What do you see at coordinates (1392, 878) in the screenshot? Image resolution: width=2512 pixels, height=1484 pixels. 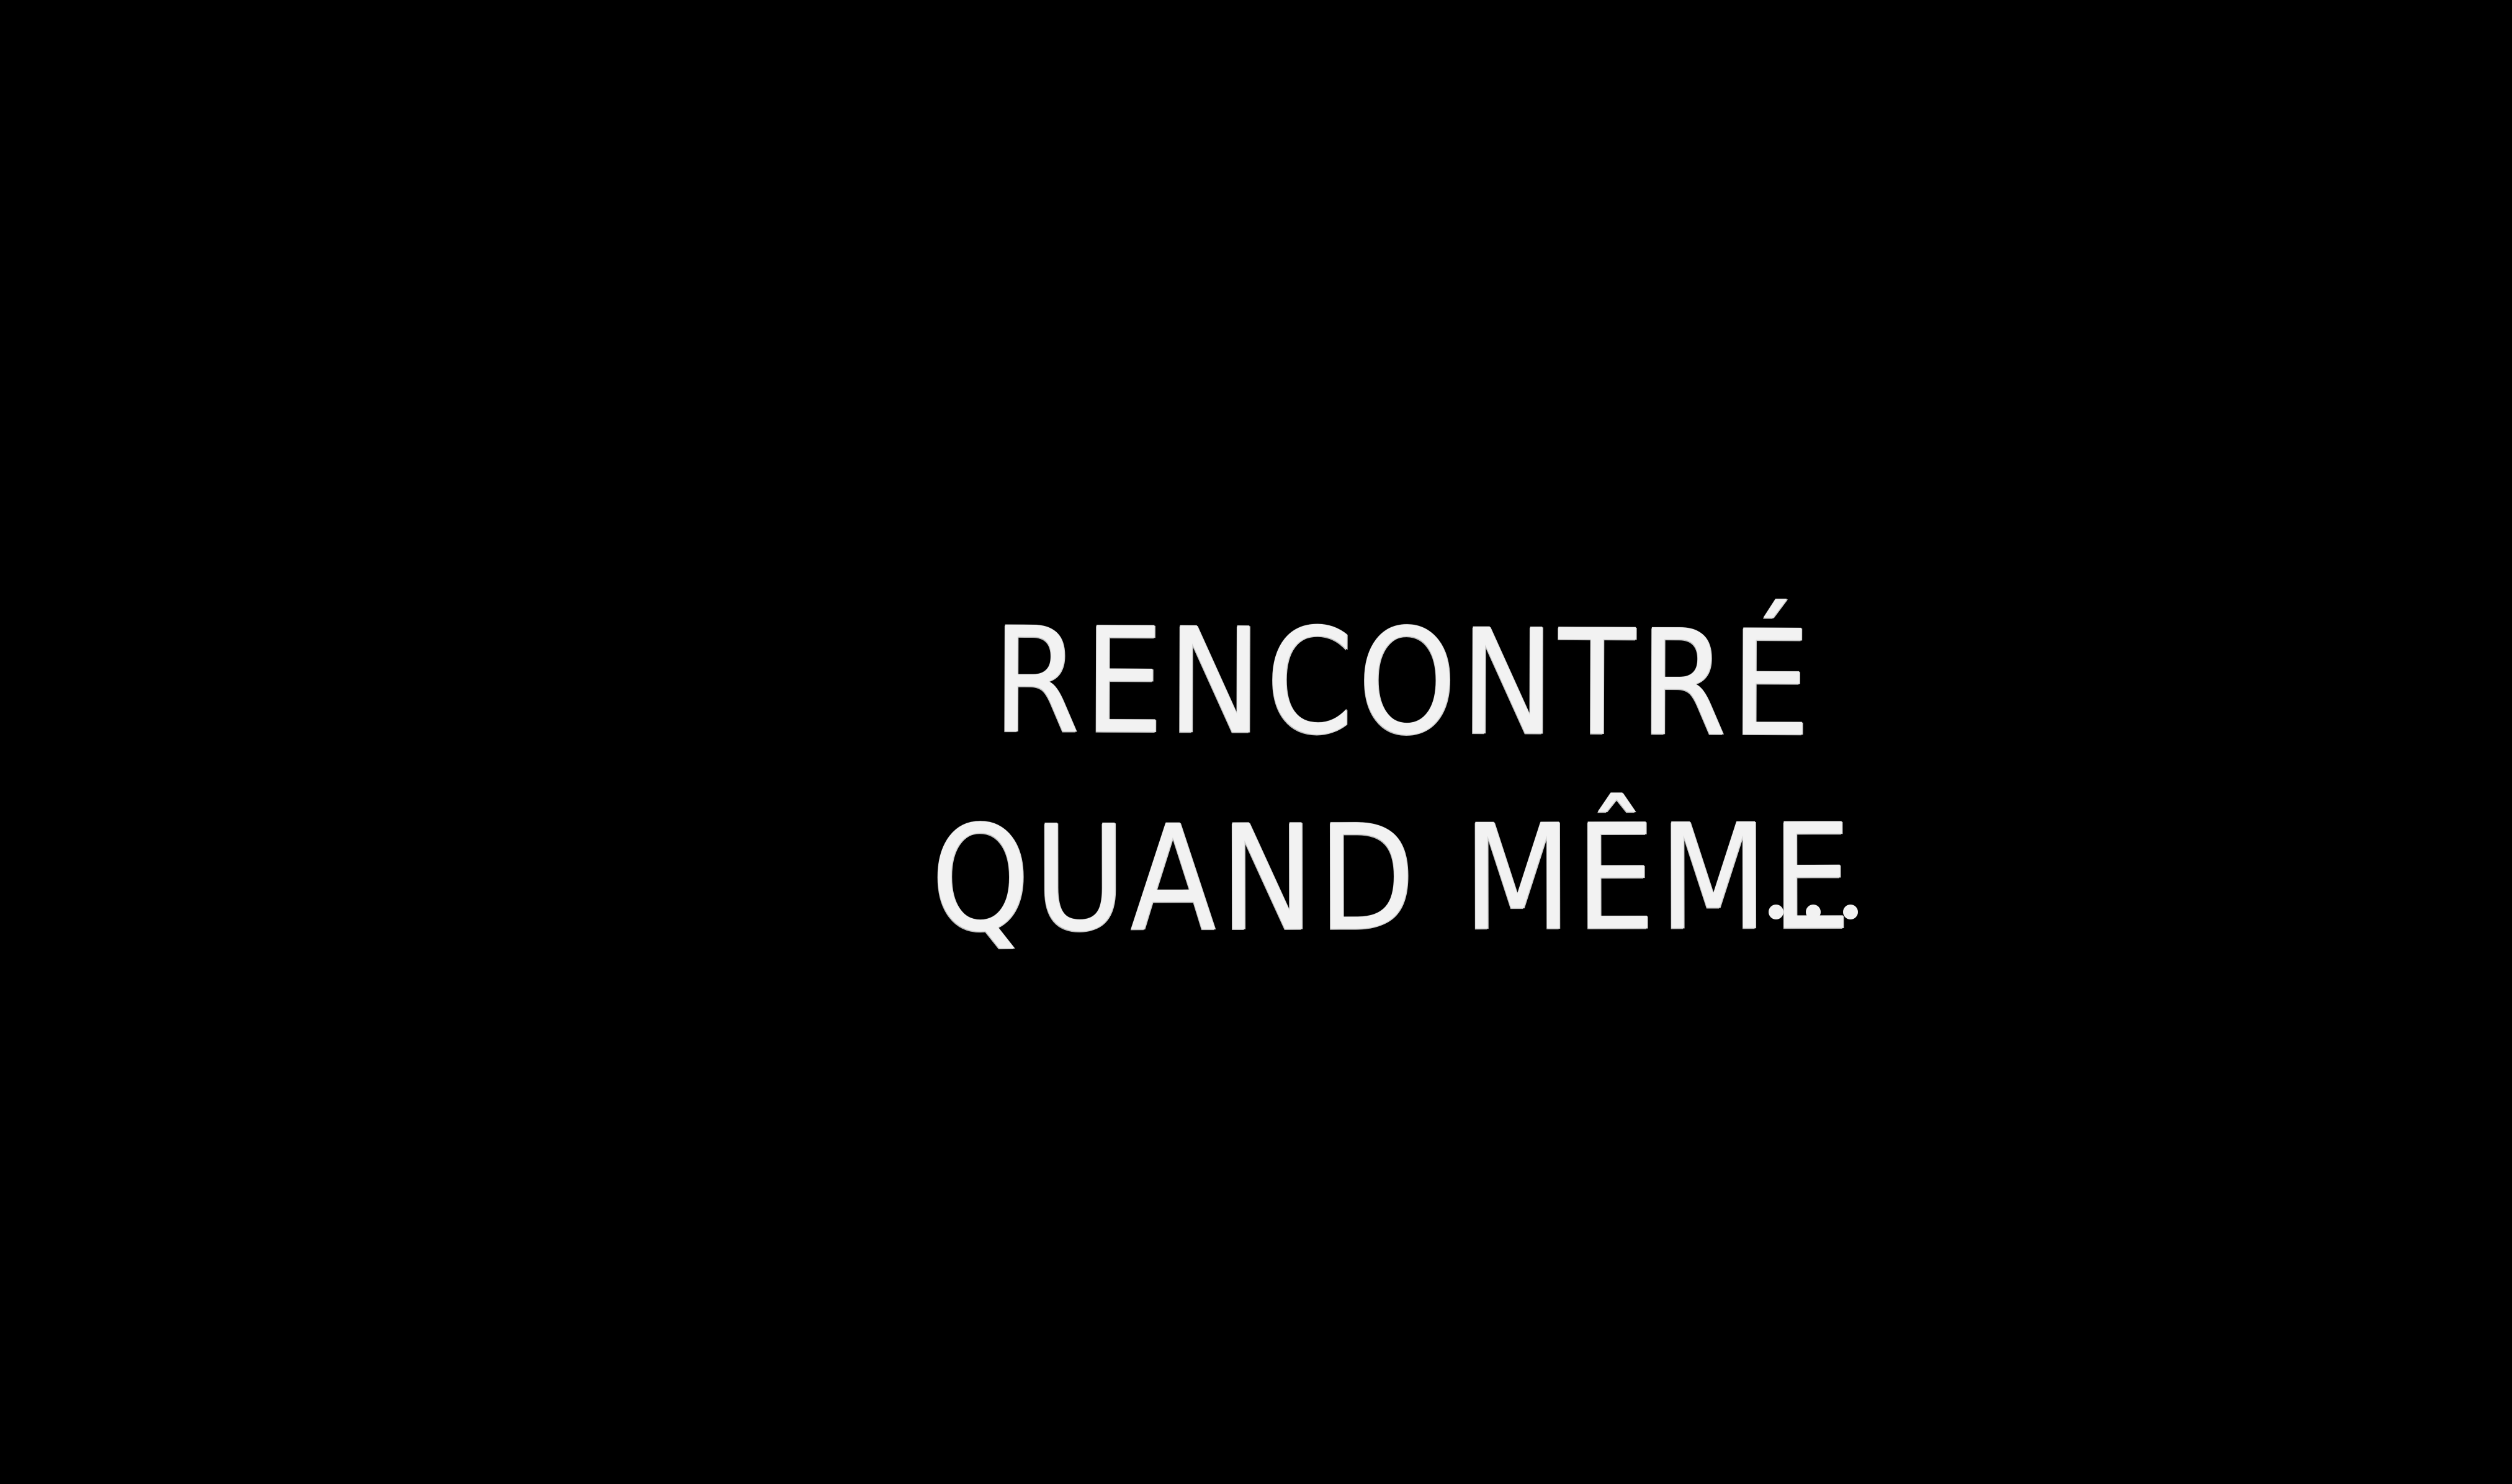 I see `caption-line-2: QUAND MÊME` at bounding box center [1392, 878].